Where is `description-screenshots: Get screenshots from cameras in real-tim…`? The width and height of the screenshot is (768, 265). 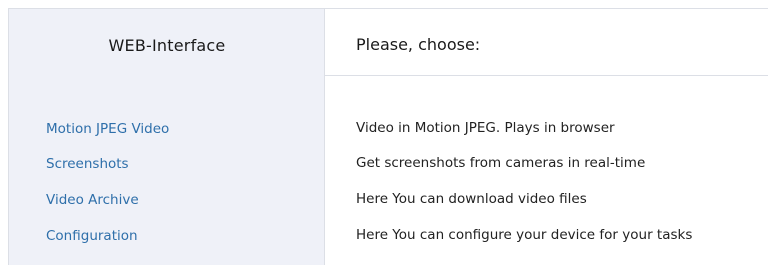 description-screenshots: Get screenshots from cameras in real-tim… is located at coordinates (501, 163).